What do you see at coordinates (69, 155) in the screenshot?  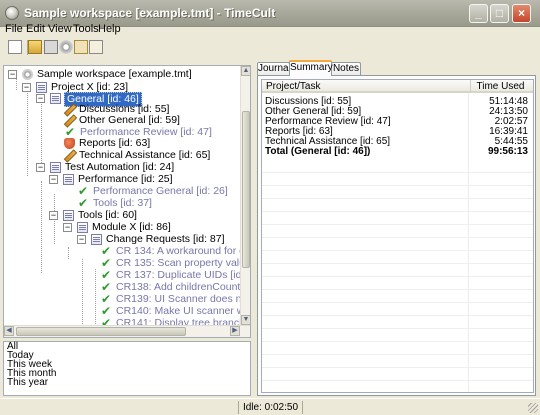 I see `pencil-icon` at bounding box center [69, 155].